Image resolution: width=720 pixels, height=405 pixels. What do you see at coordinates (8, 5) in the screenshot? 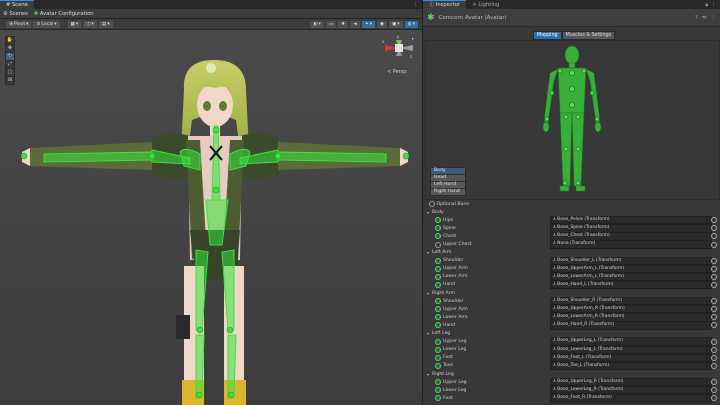
I see `scene-tab-icon: #` at bounding box center [8, 5].